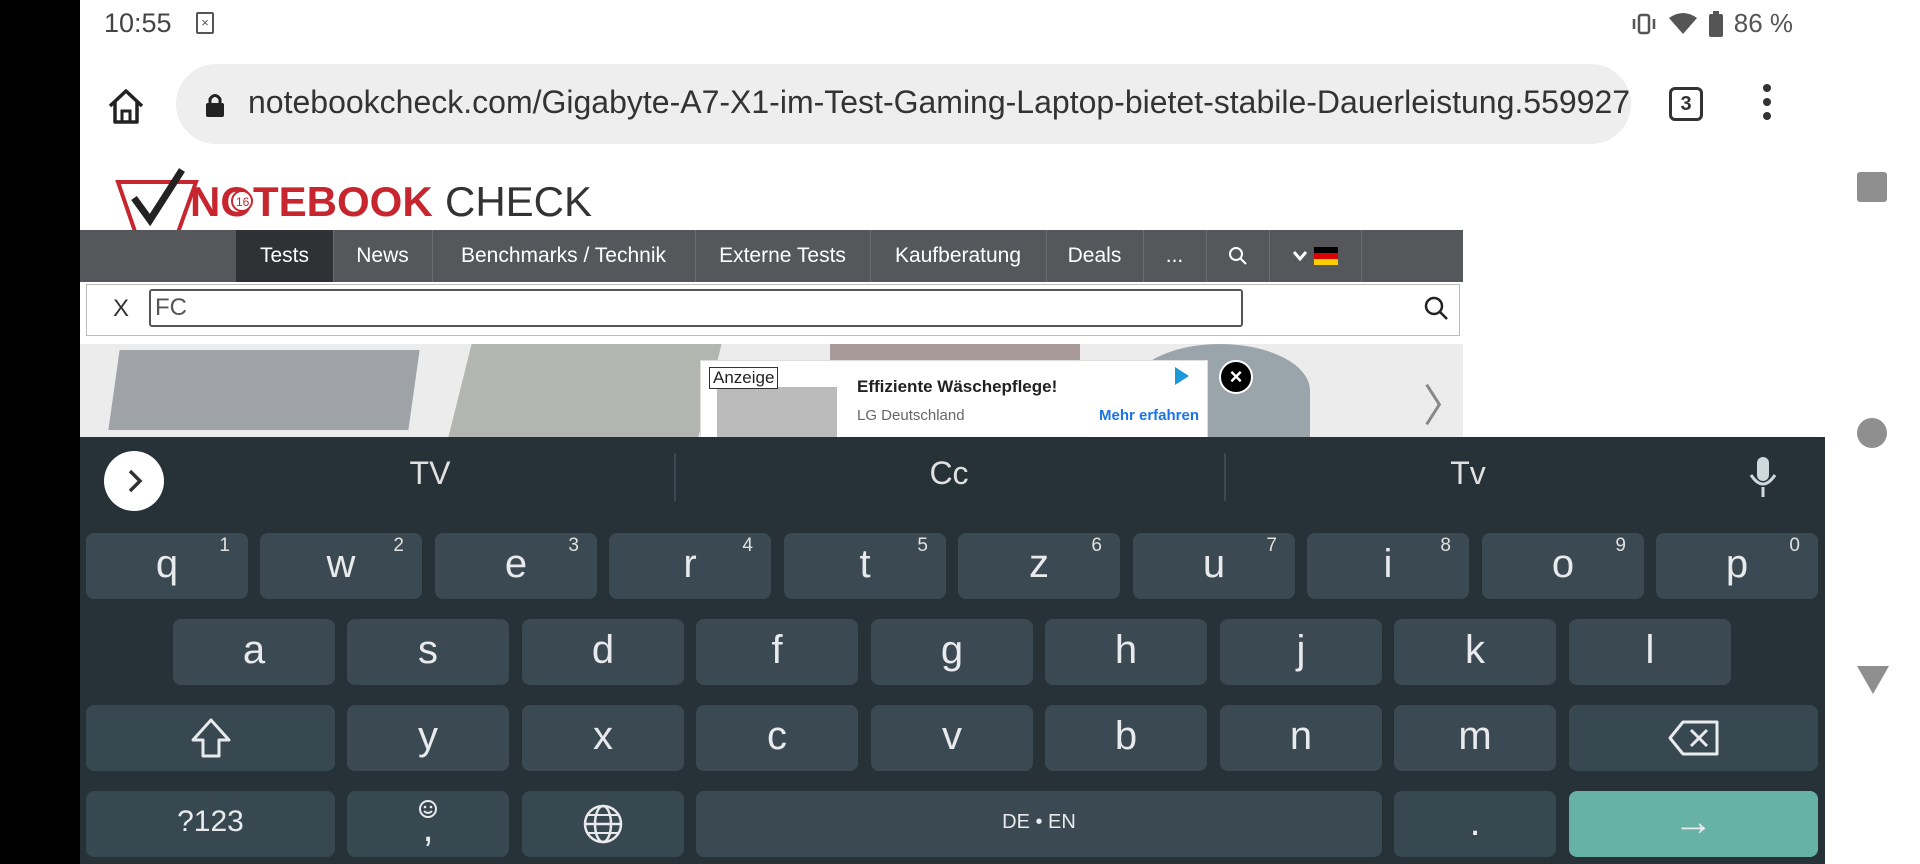 This screenshot has width=1920, height=864. What do you see at coordinates (1468, 473) in the screenshot?
I see `suggestion-3: Tv` at bounding box center [1468, 473].